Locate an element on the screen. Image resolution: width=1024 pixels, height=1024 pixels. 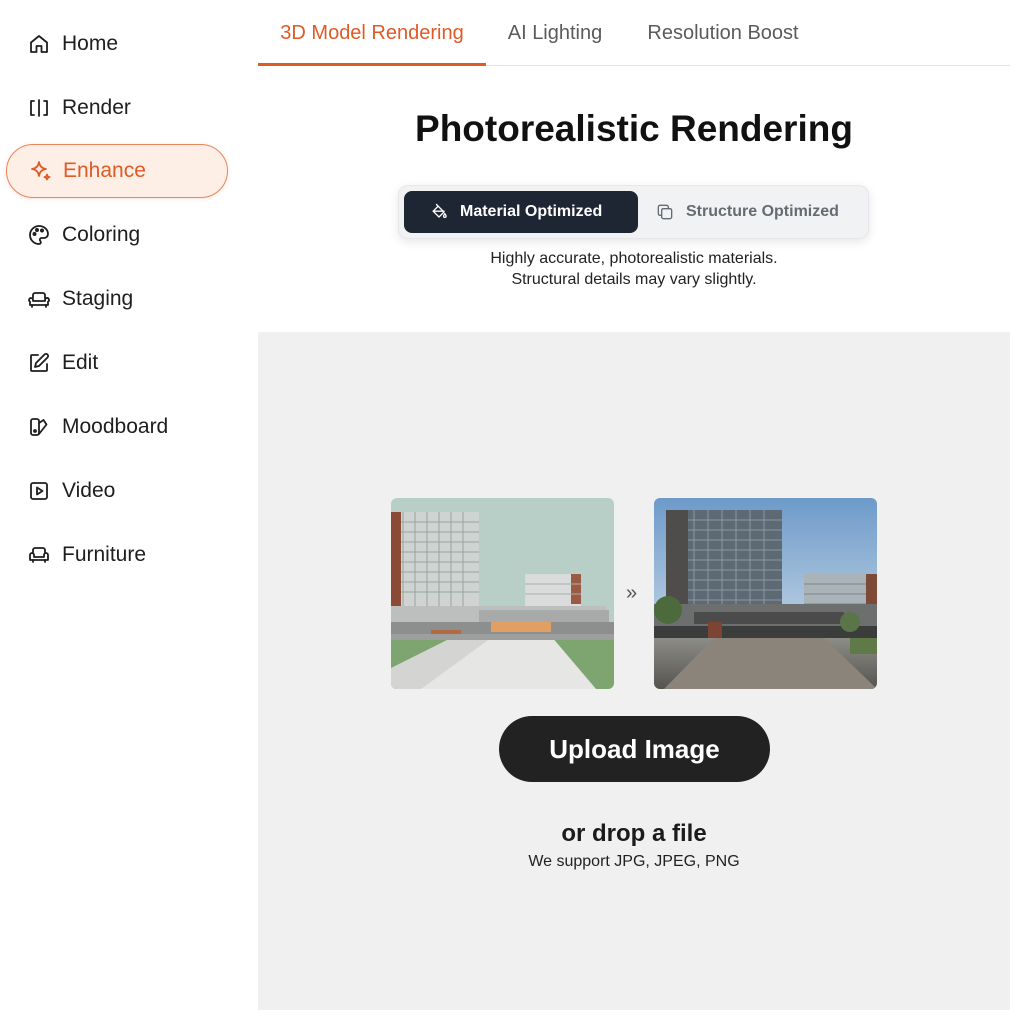
sidebar-item-moodboard: Moodboard is located at coordinates (117, 427).